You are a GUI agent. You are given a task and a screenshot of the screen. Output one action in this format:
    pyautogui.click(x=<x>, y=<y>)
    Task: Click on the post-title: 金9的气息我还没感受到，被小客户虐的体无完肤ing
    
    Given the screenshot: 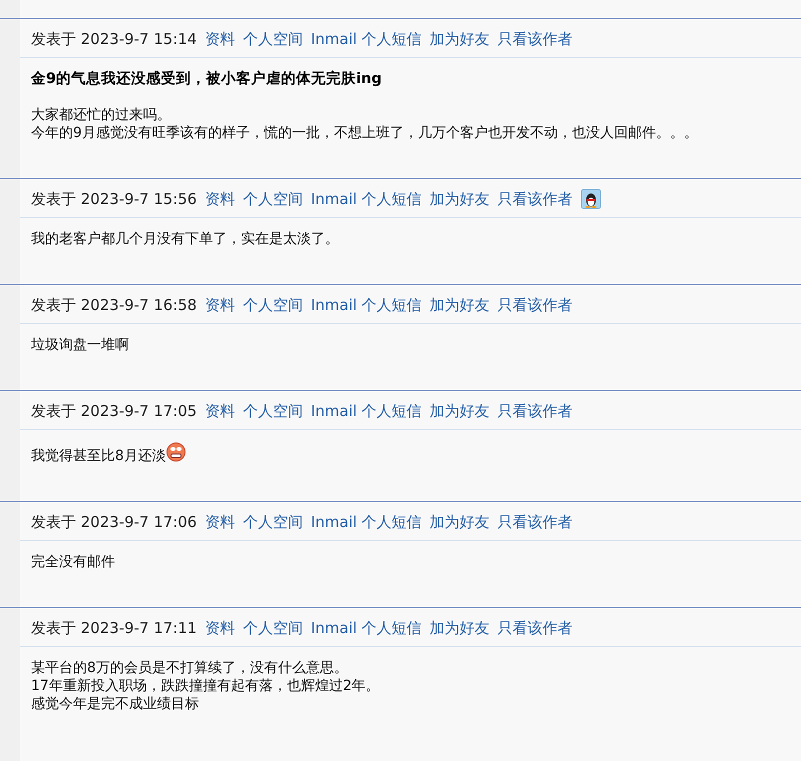 What is the action you would take?
    pyautogui.click(x=207, y=79)
    